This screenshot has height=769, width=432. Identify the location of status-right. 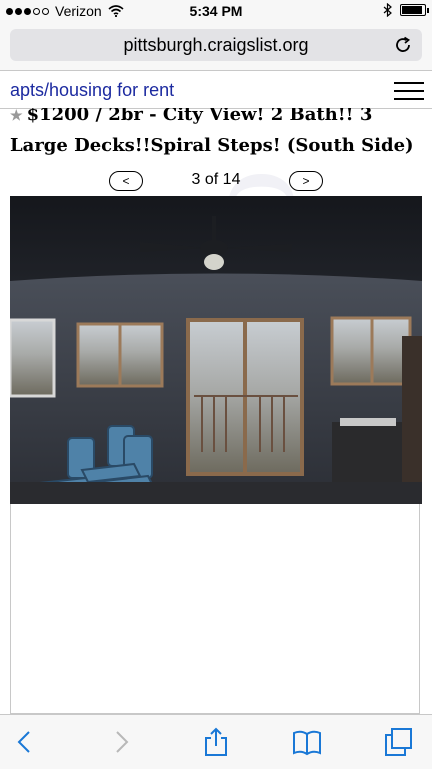
(406, 10).